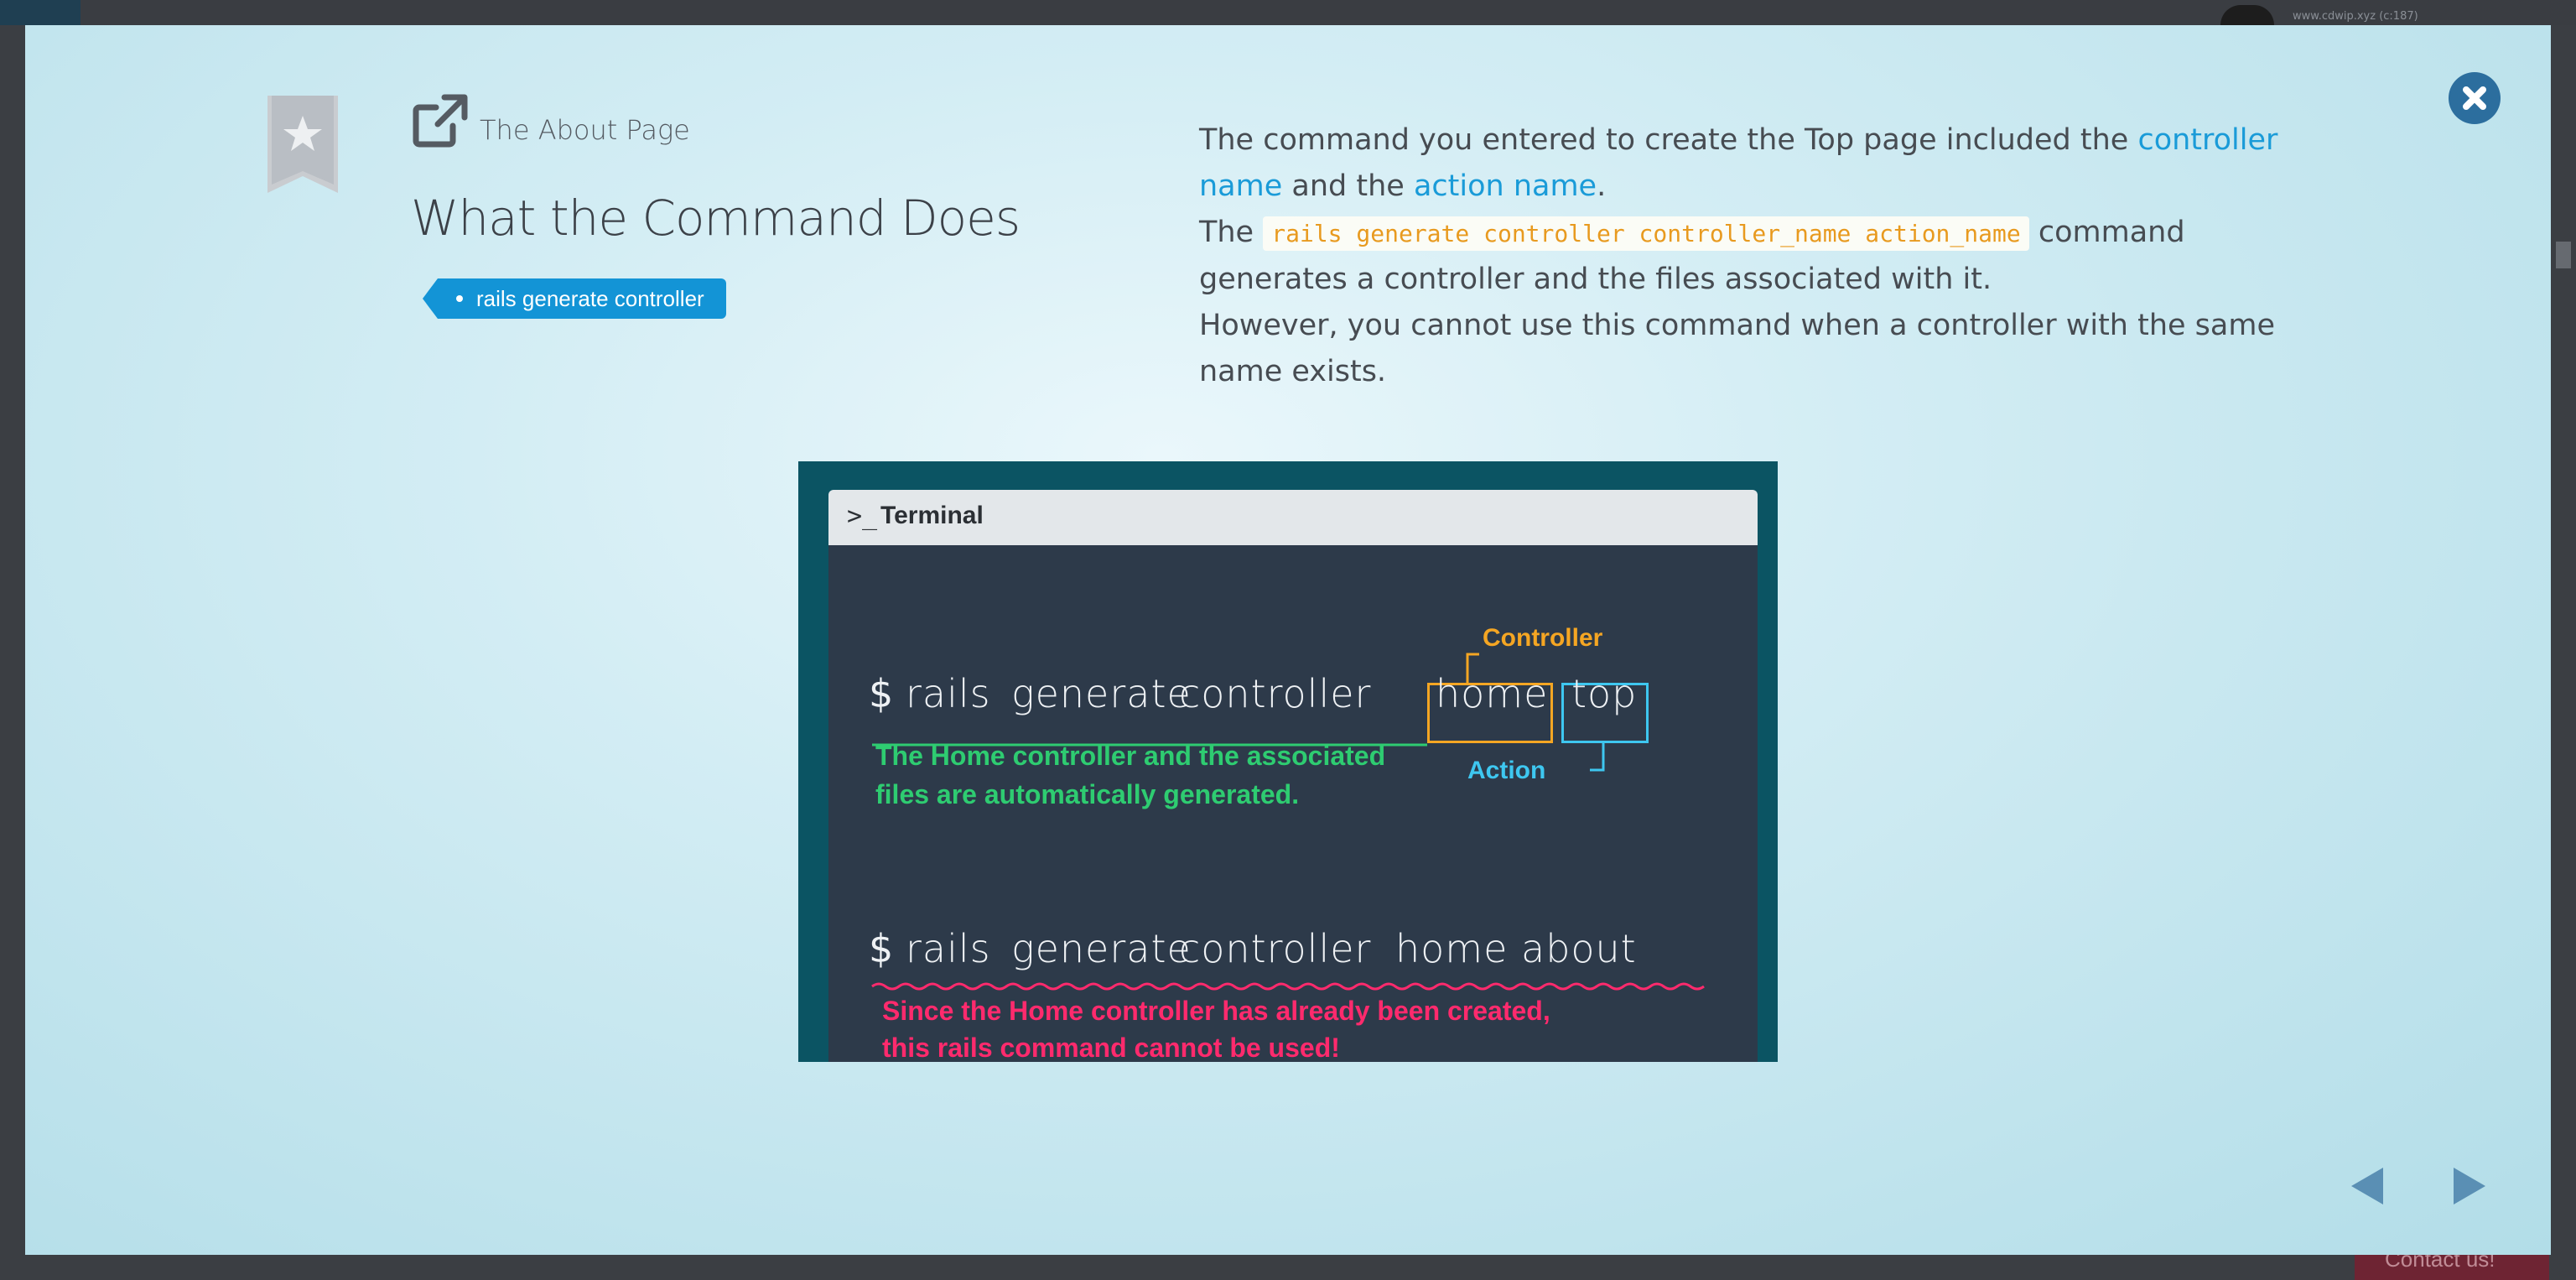 The image size is (2576, 1280). Describe the element at coordinates (302, 144) in the screenshot. I see `bookmark-star-icon` at that location.